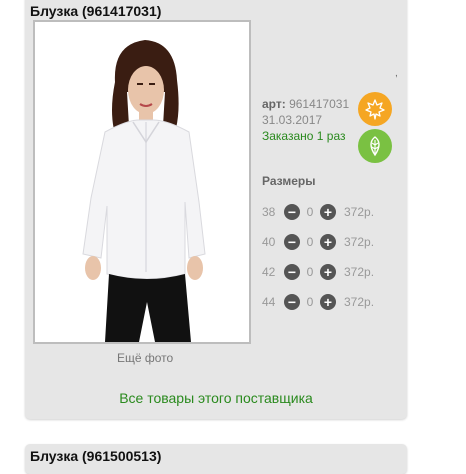  What do you see at coordinates (375, 109) in the screenshot?
I see `maple-leaf-icon` at bounding box center [375, 109].